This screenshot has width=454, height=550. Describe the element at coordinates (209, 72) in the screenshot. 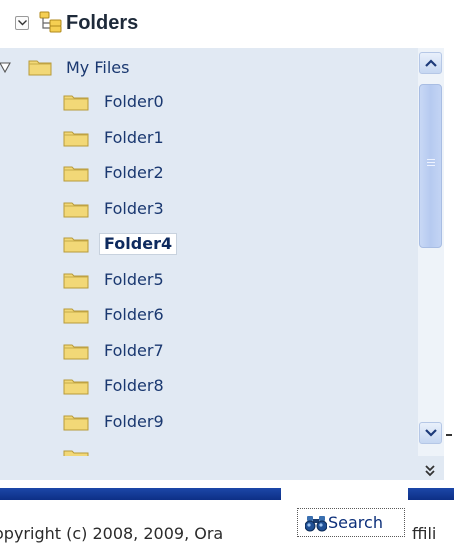

I see `tree-root-row: My Files` at that location.